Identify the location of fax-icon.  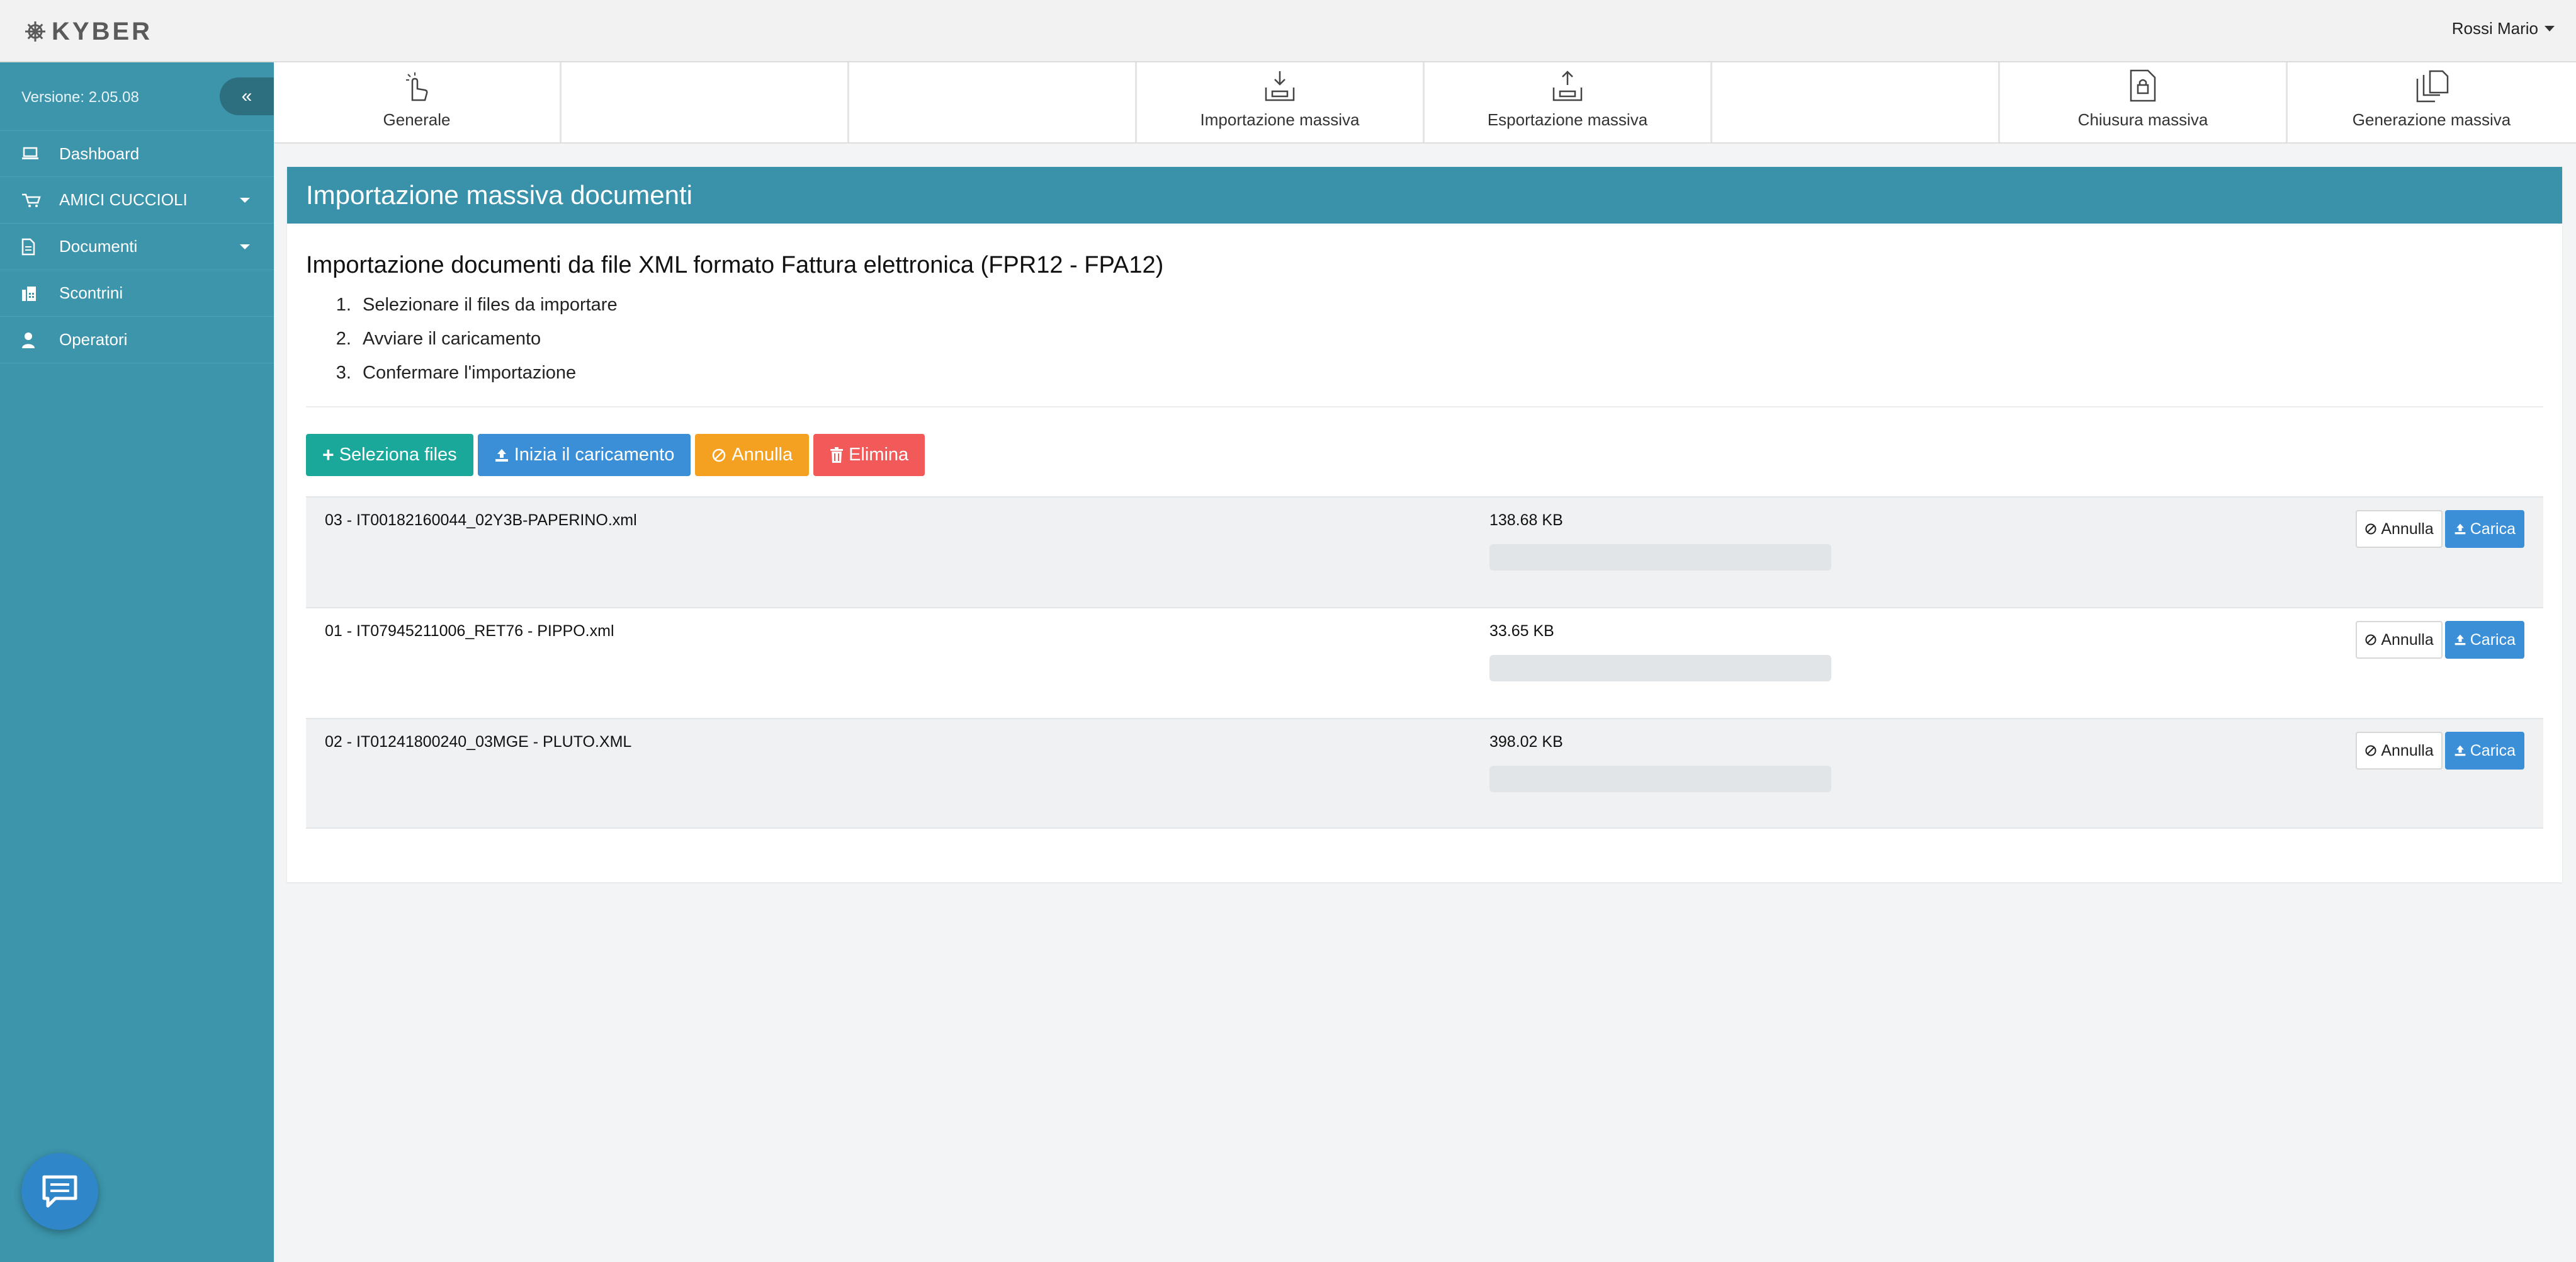
(40, 293).